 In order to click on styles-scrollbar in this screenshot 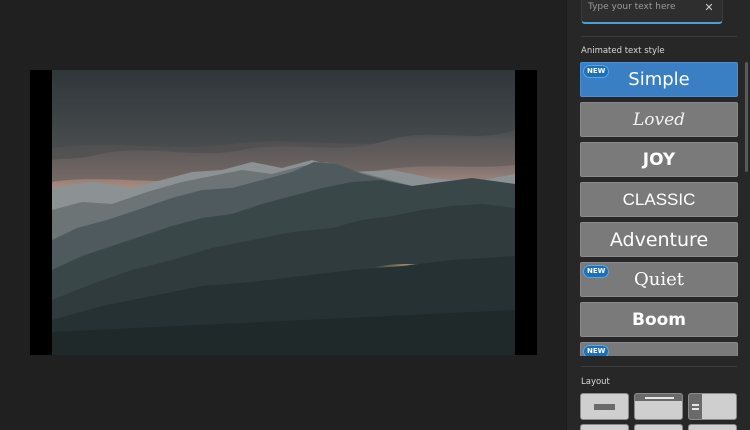, I will do `click(746, 212)`.